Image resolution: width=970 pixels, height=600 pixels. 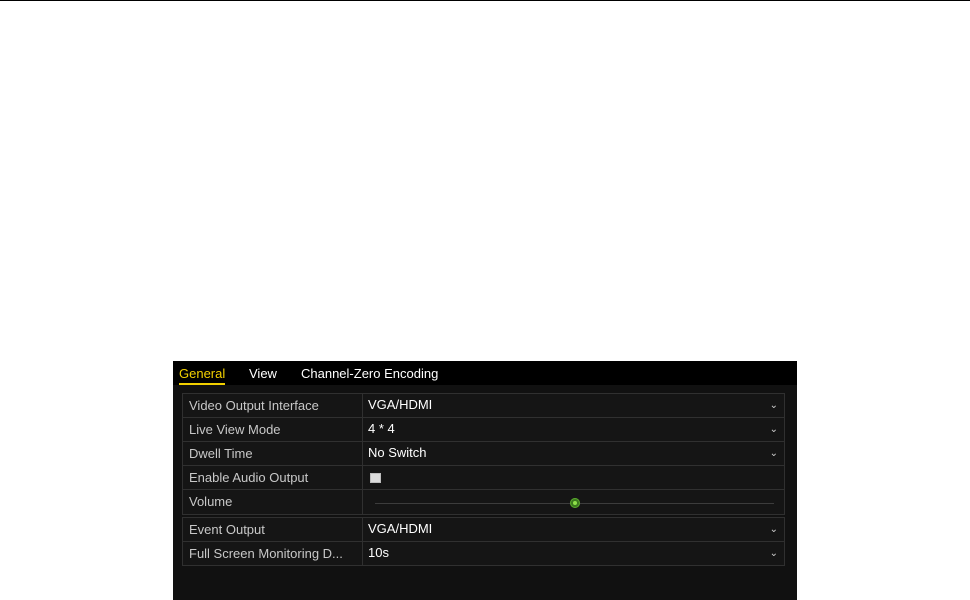 I want to click on tab-general-label: General, so click(x=202, y=373).